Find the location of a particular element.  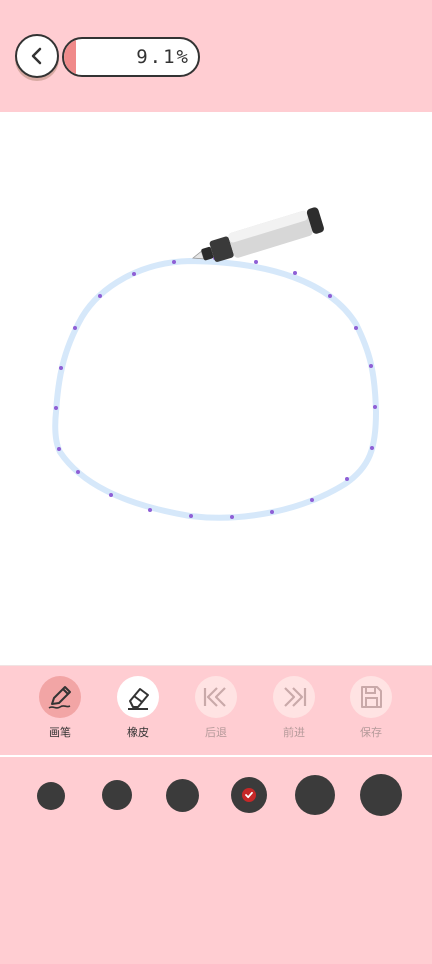

undo-button-circle is located at coordinates (216, 697).